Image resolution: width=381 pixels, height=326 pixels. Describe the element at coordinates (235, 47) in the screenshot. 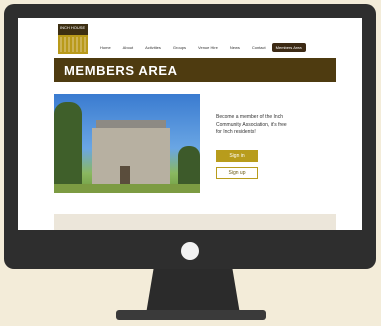

I see `nav-item-news: News` at that location.